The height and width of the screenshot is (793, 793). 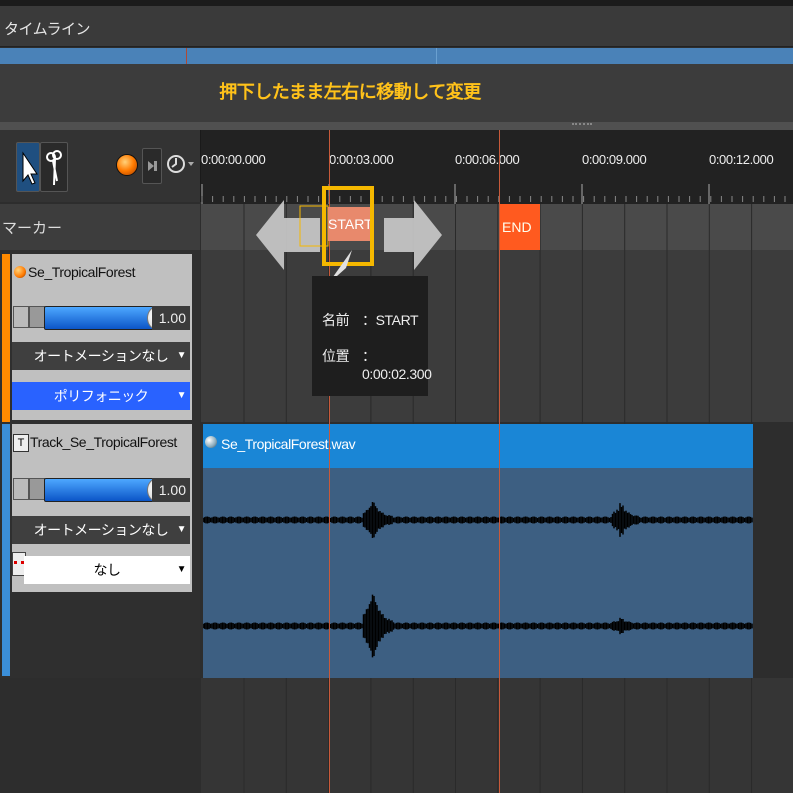 I want to click on end-marker: END, so click(x=520, y=227).